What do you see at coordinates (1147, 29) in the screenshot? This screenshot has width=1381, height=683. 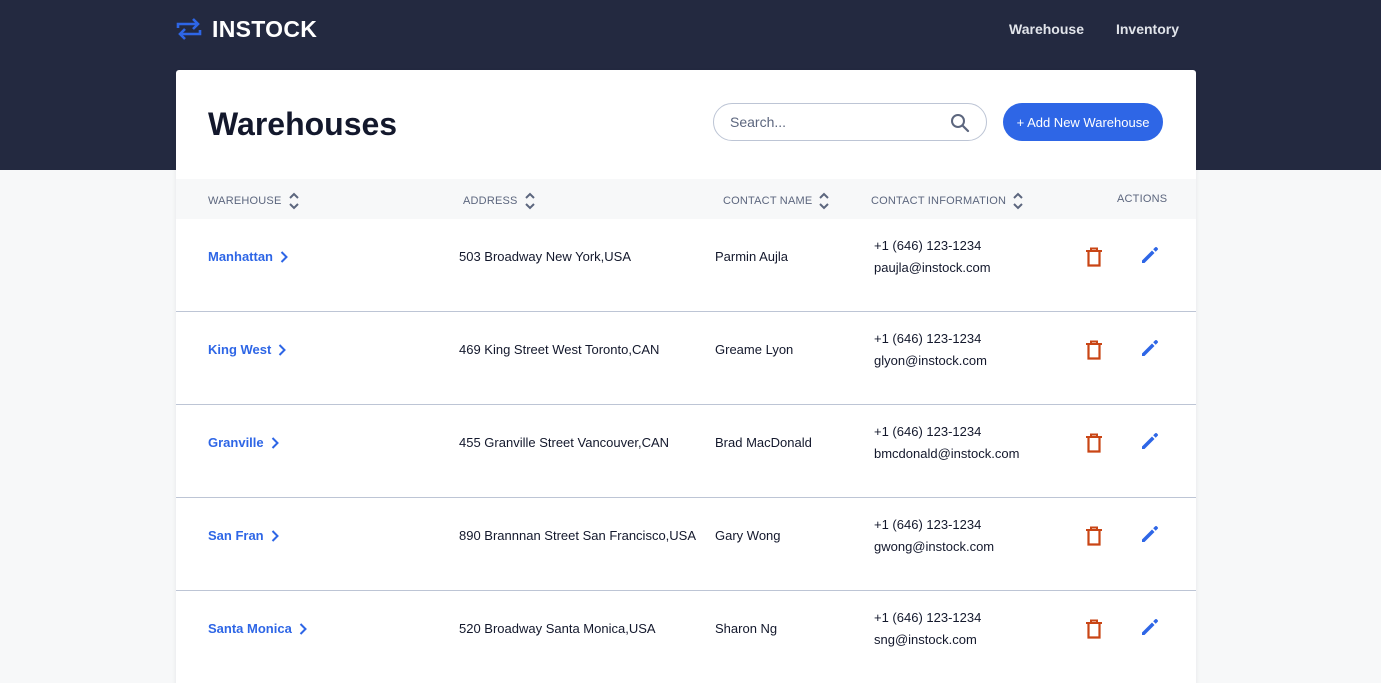 I see `nav-inventory: Inventory` at bounding box center [1147, 29].